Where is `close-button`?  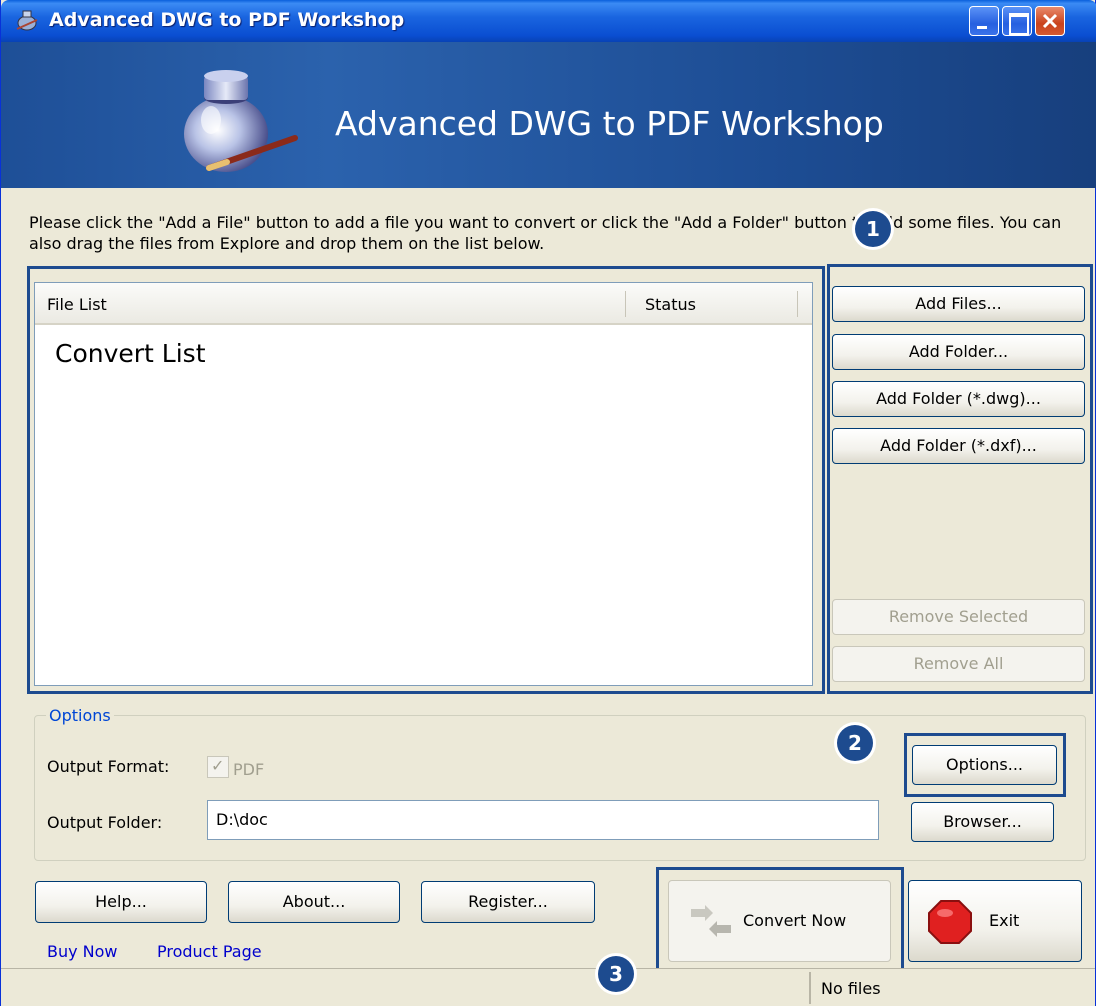 close-button is located at coordinates (1050, 21).